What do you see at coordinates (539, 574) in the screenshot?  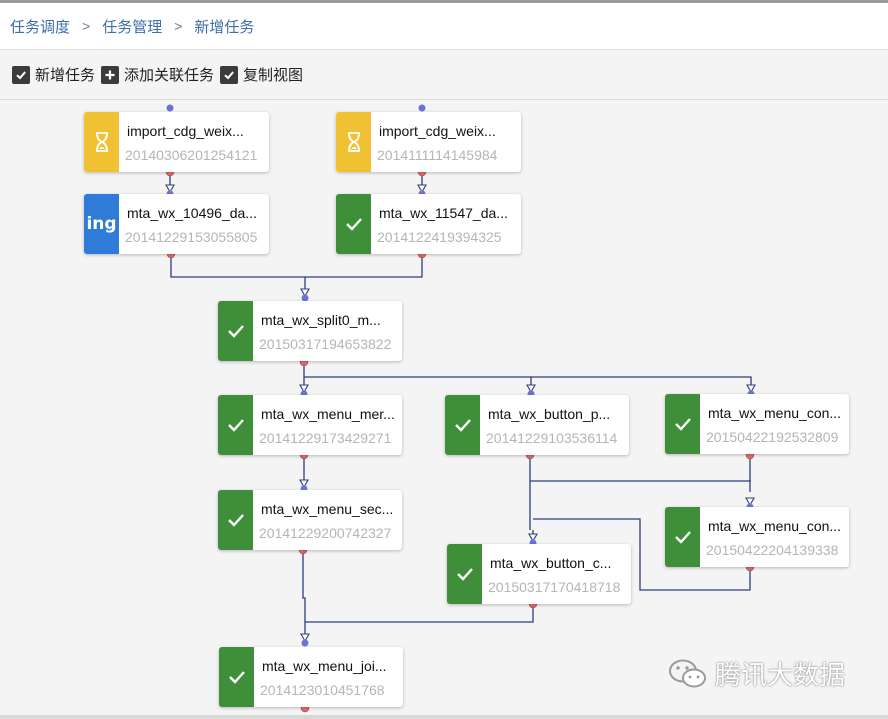 I see `task-node: mta_wx_button_c... 20150317170418718` at bounding box center [539, 574].